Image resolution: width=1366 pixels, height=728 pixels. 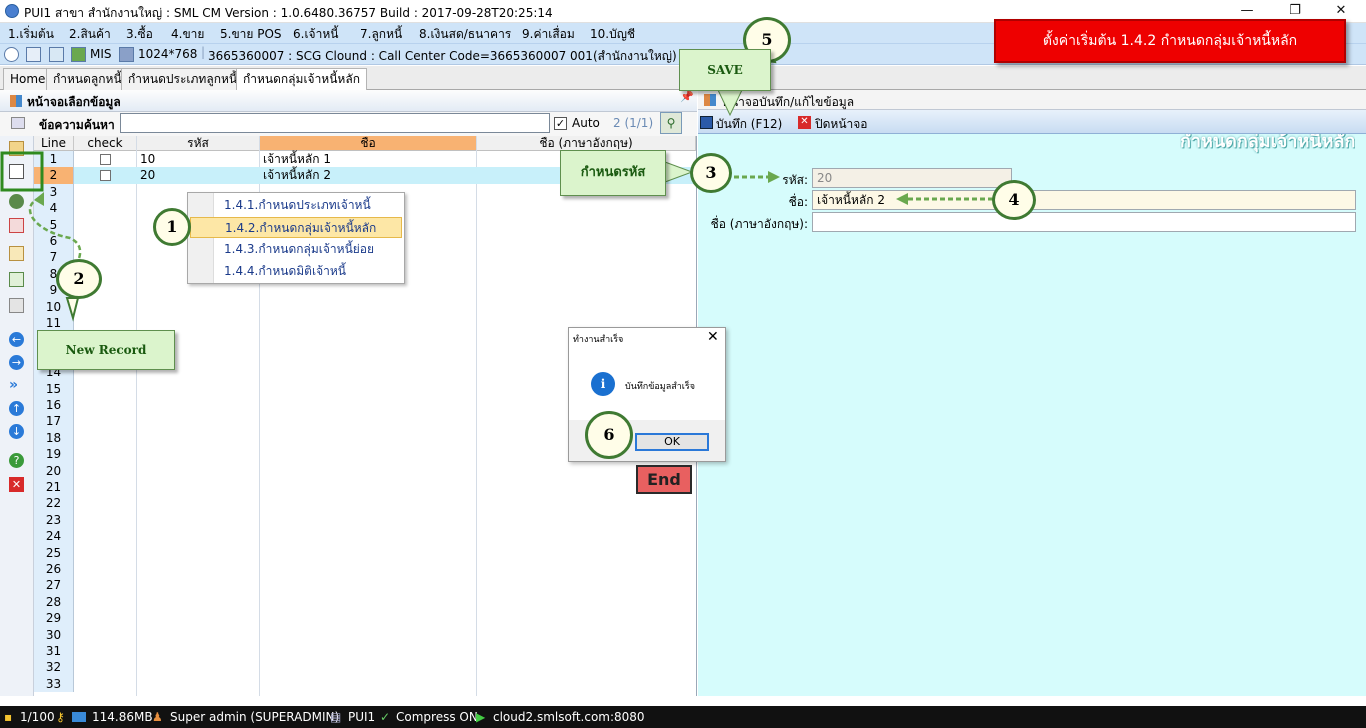 I want to click on search-input, so click(x=335, y=123).